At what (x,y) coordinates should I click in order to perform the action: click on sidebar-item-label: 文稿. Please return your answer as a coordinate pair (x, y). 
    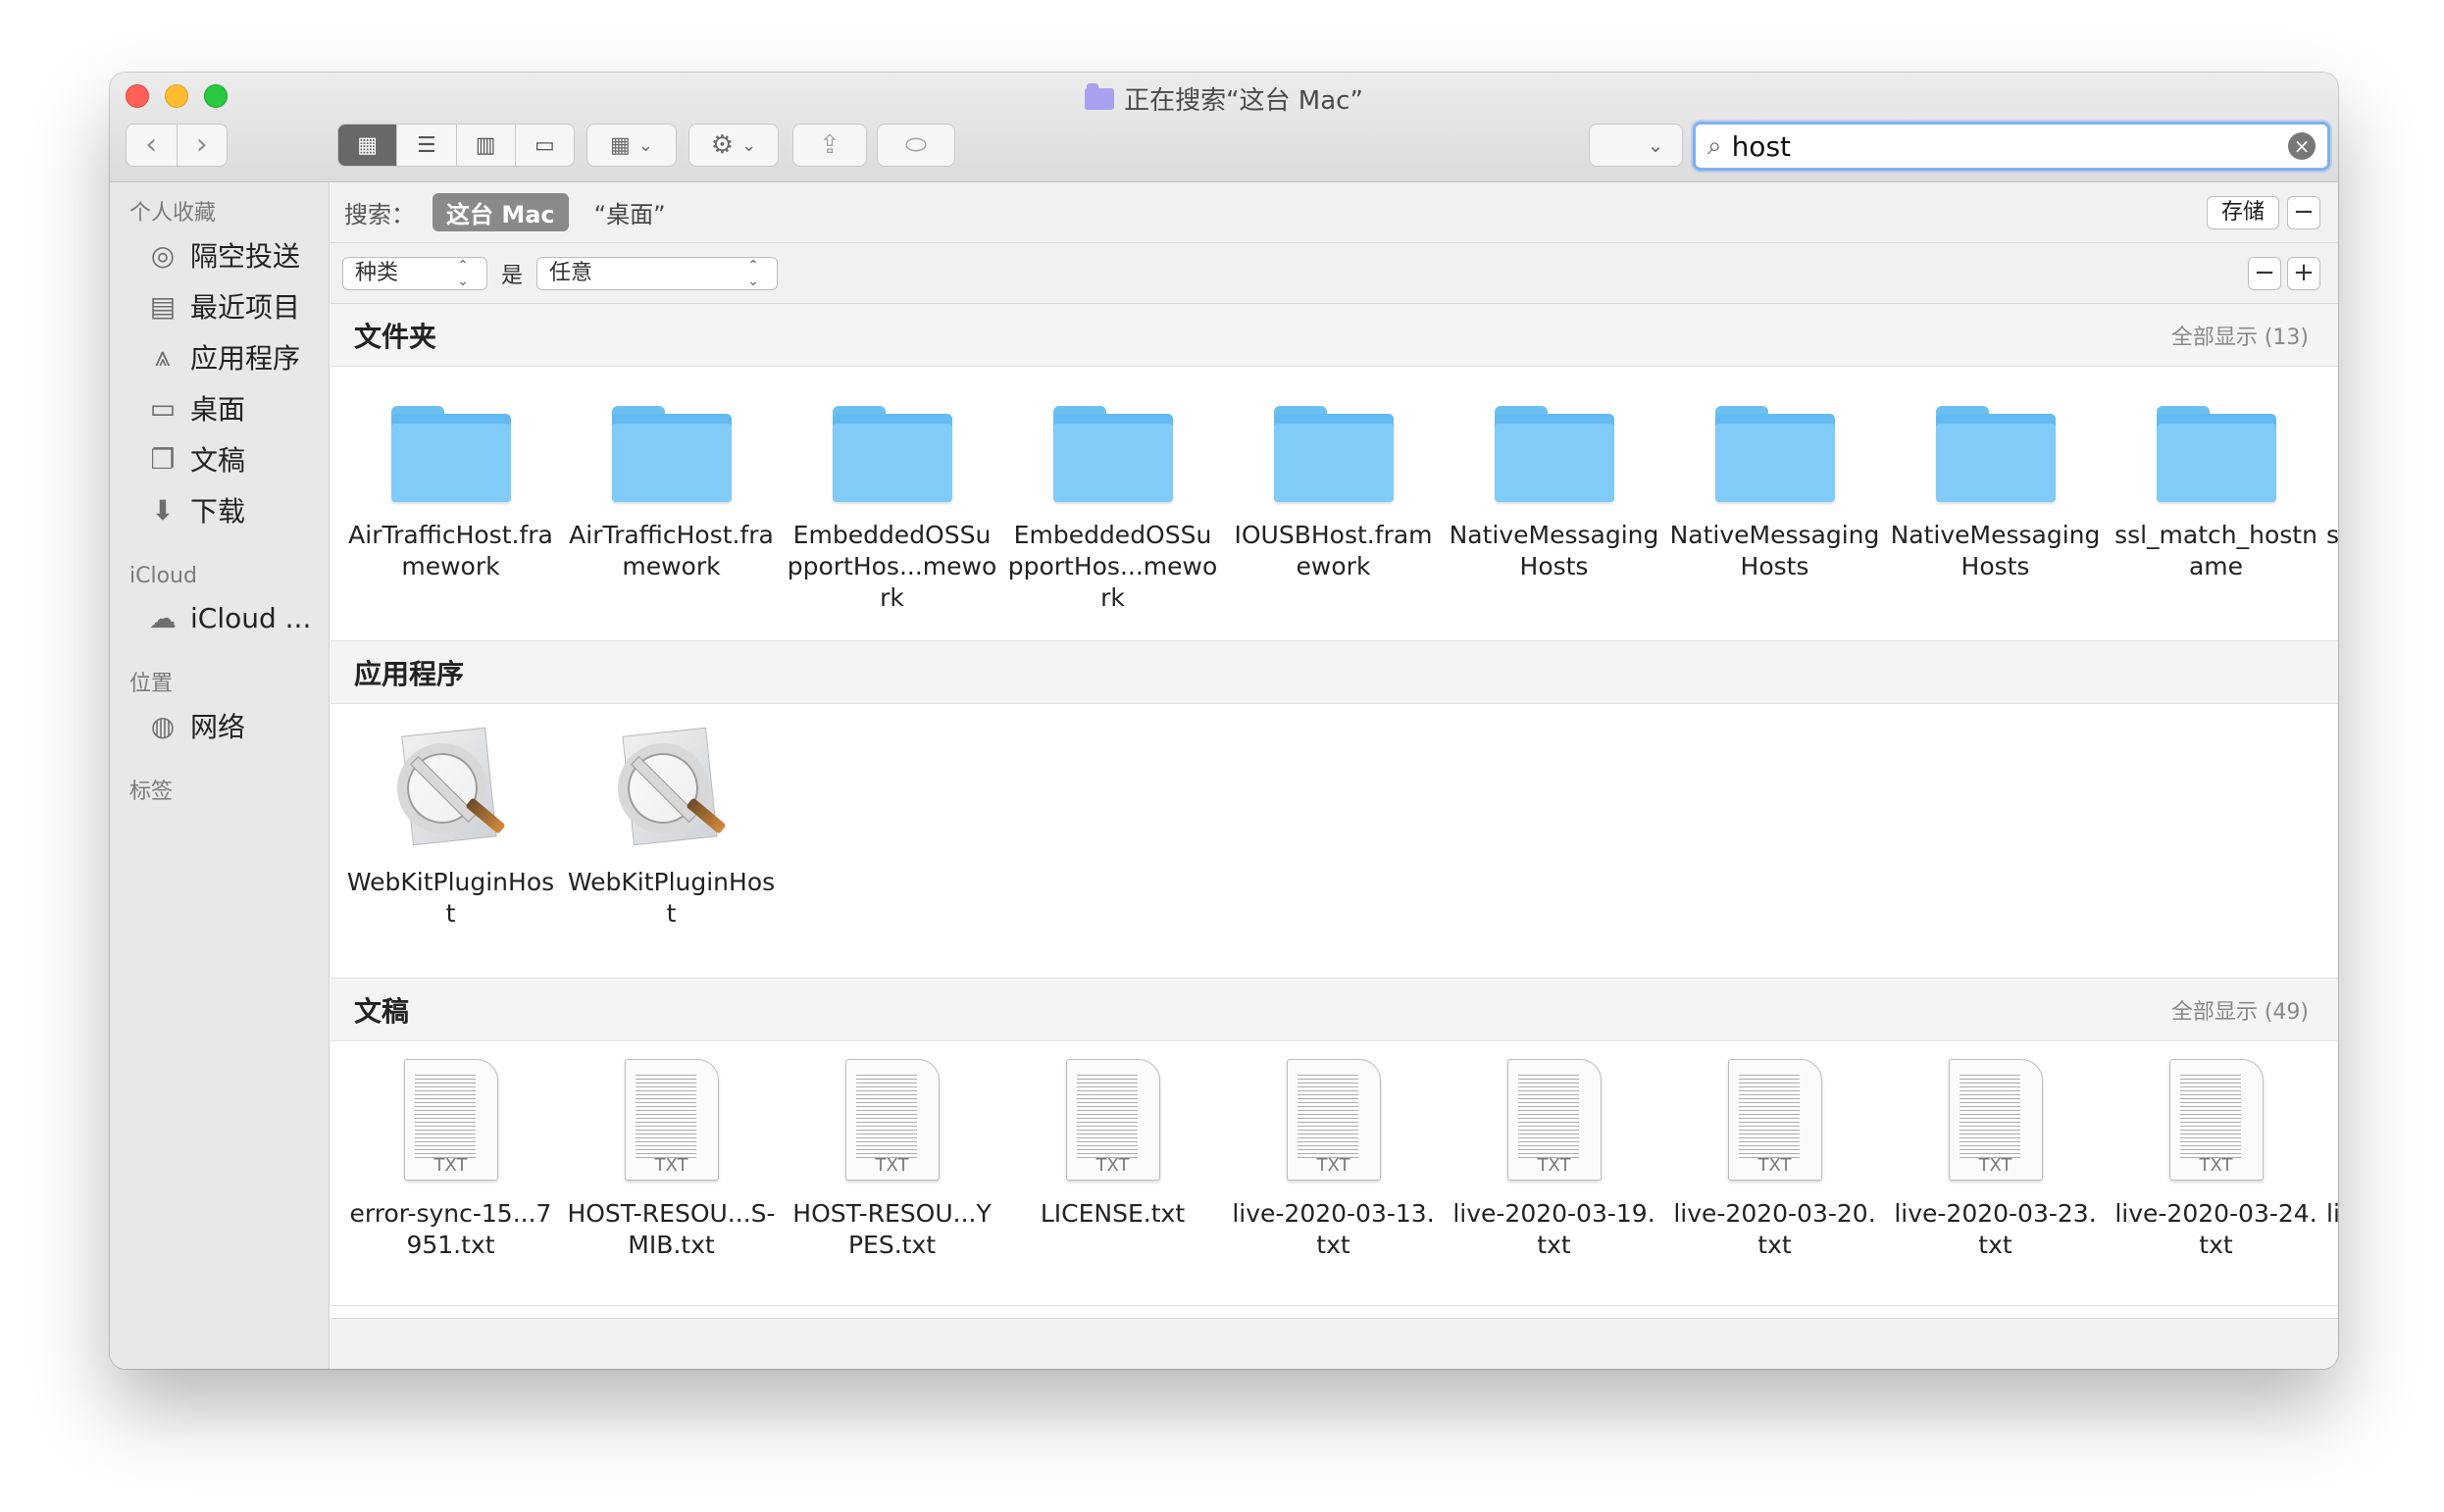
    Looking at the image, I should click on (218, 460).